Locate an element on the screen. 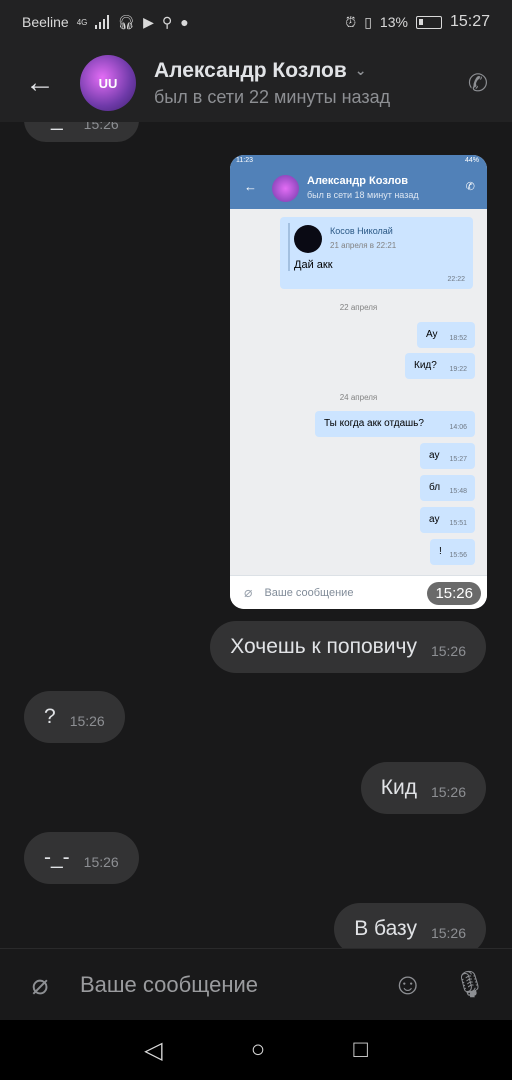 The image size is (512, 1080). forward-date: 21 апреля в 22:21 is located at coordinates (363, 245).